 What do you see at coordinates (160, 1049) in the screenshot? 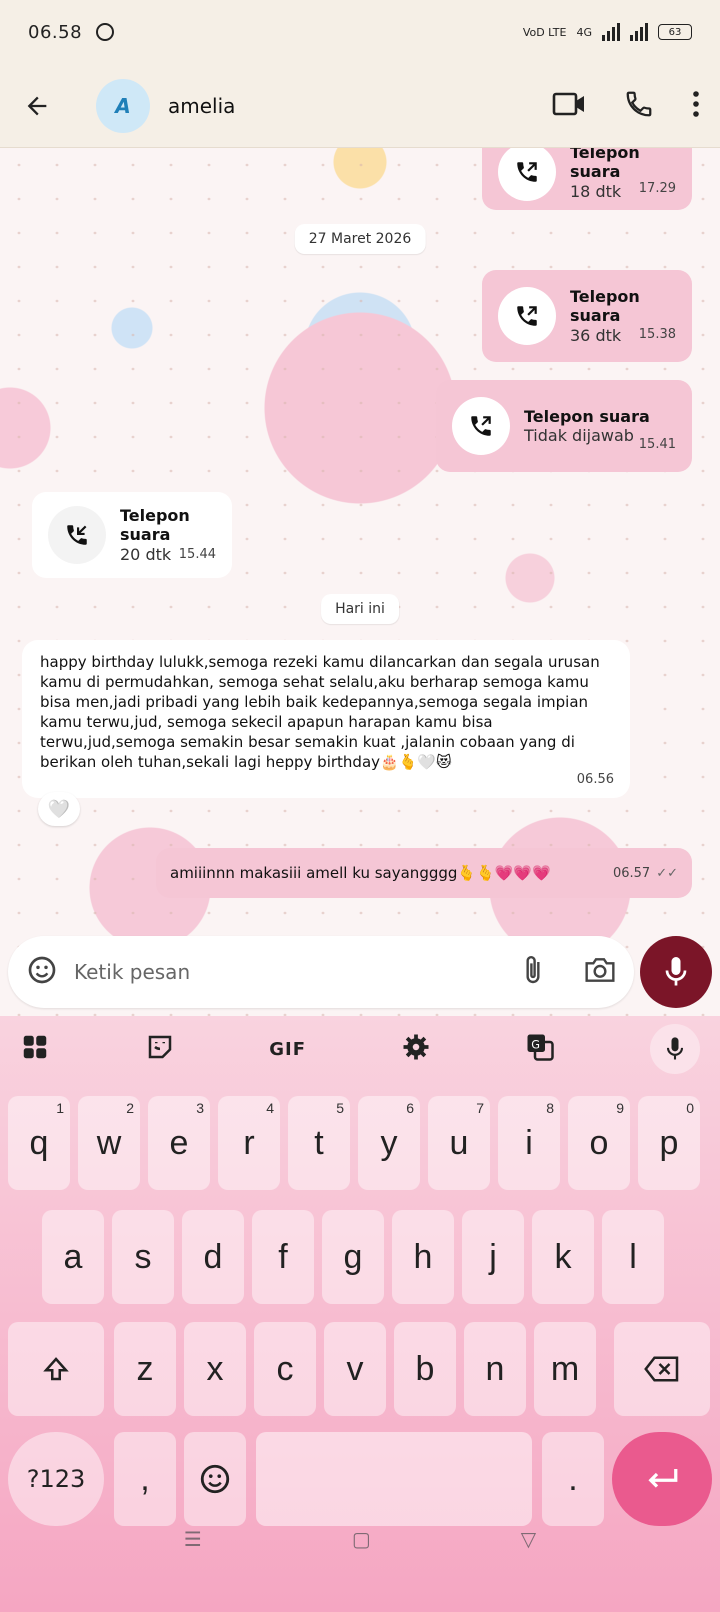
I see `sticker-keyboard-icon` at bounding box center [160, 1049].